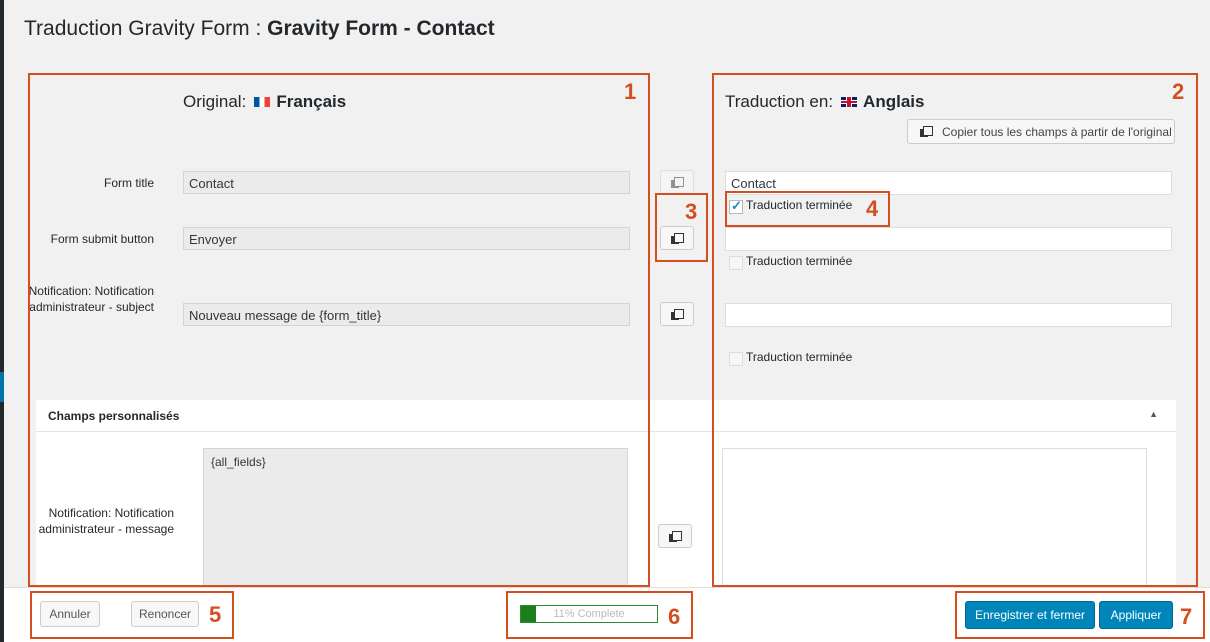 The width and height of the screenshot is (1210, 642). What do you see at coordinates (2, 321) in the screenshot?
I see `admin-sidebar-edge` at bounding box center [2, 321].